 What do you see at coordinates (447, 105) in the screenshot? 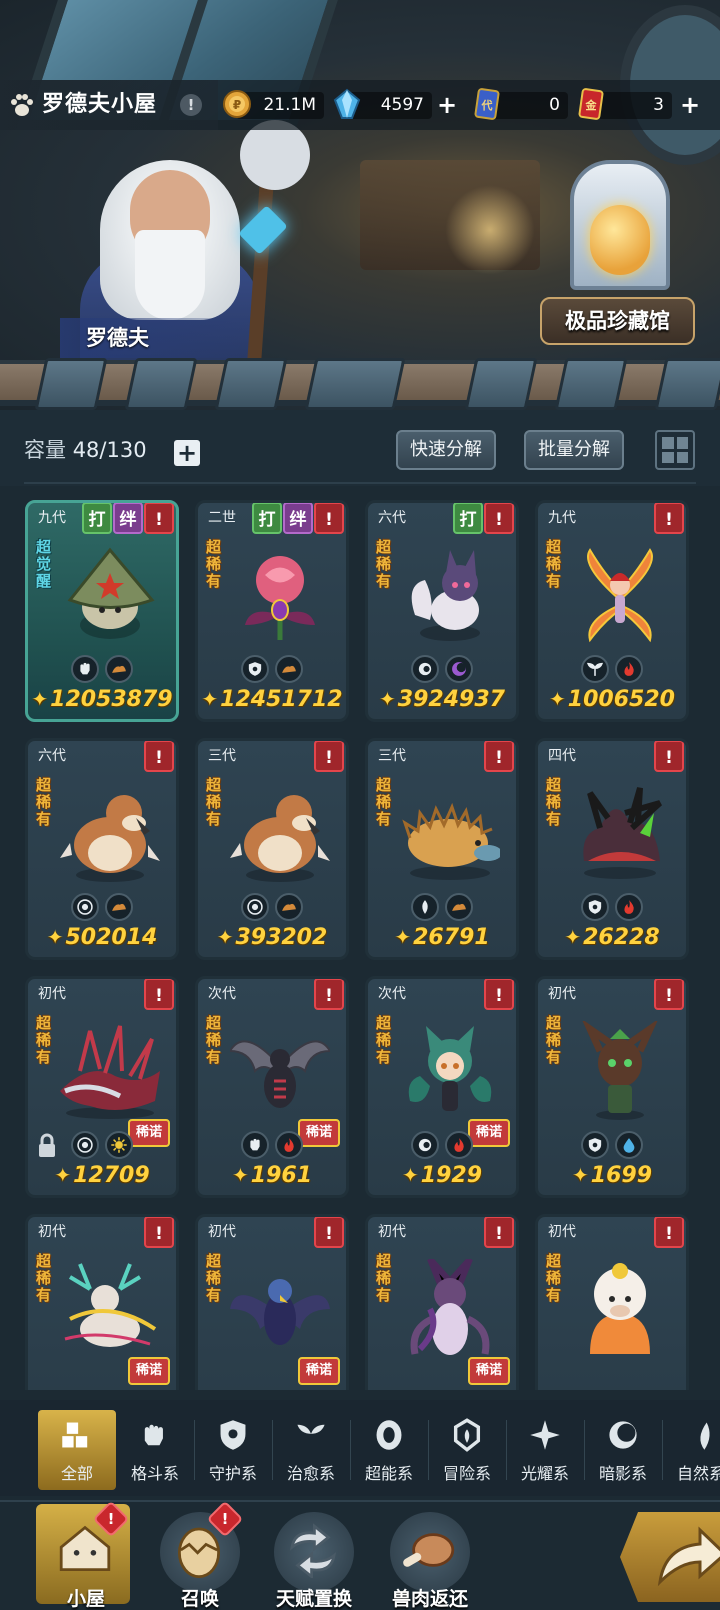
I see `add-crystal-button: +` at bounding box center [447, 105].